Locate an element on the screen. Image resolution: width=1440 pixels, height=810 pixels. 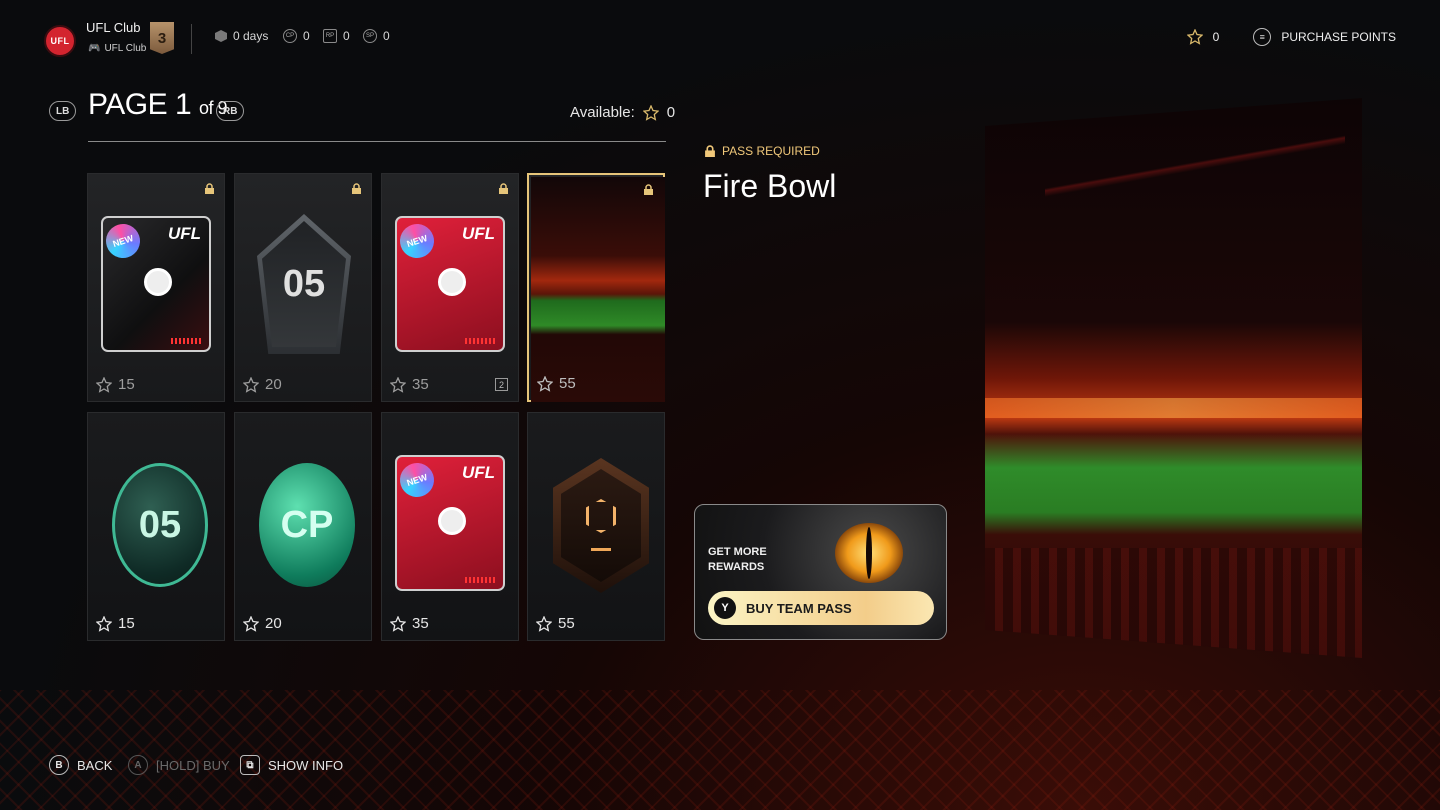
lb-button: LB is located at coordinates (63, 111).